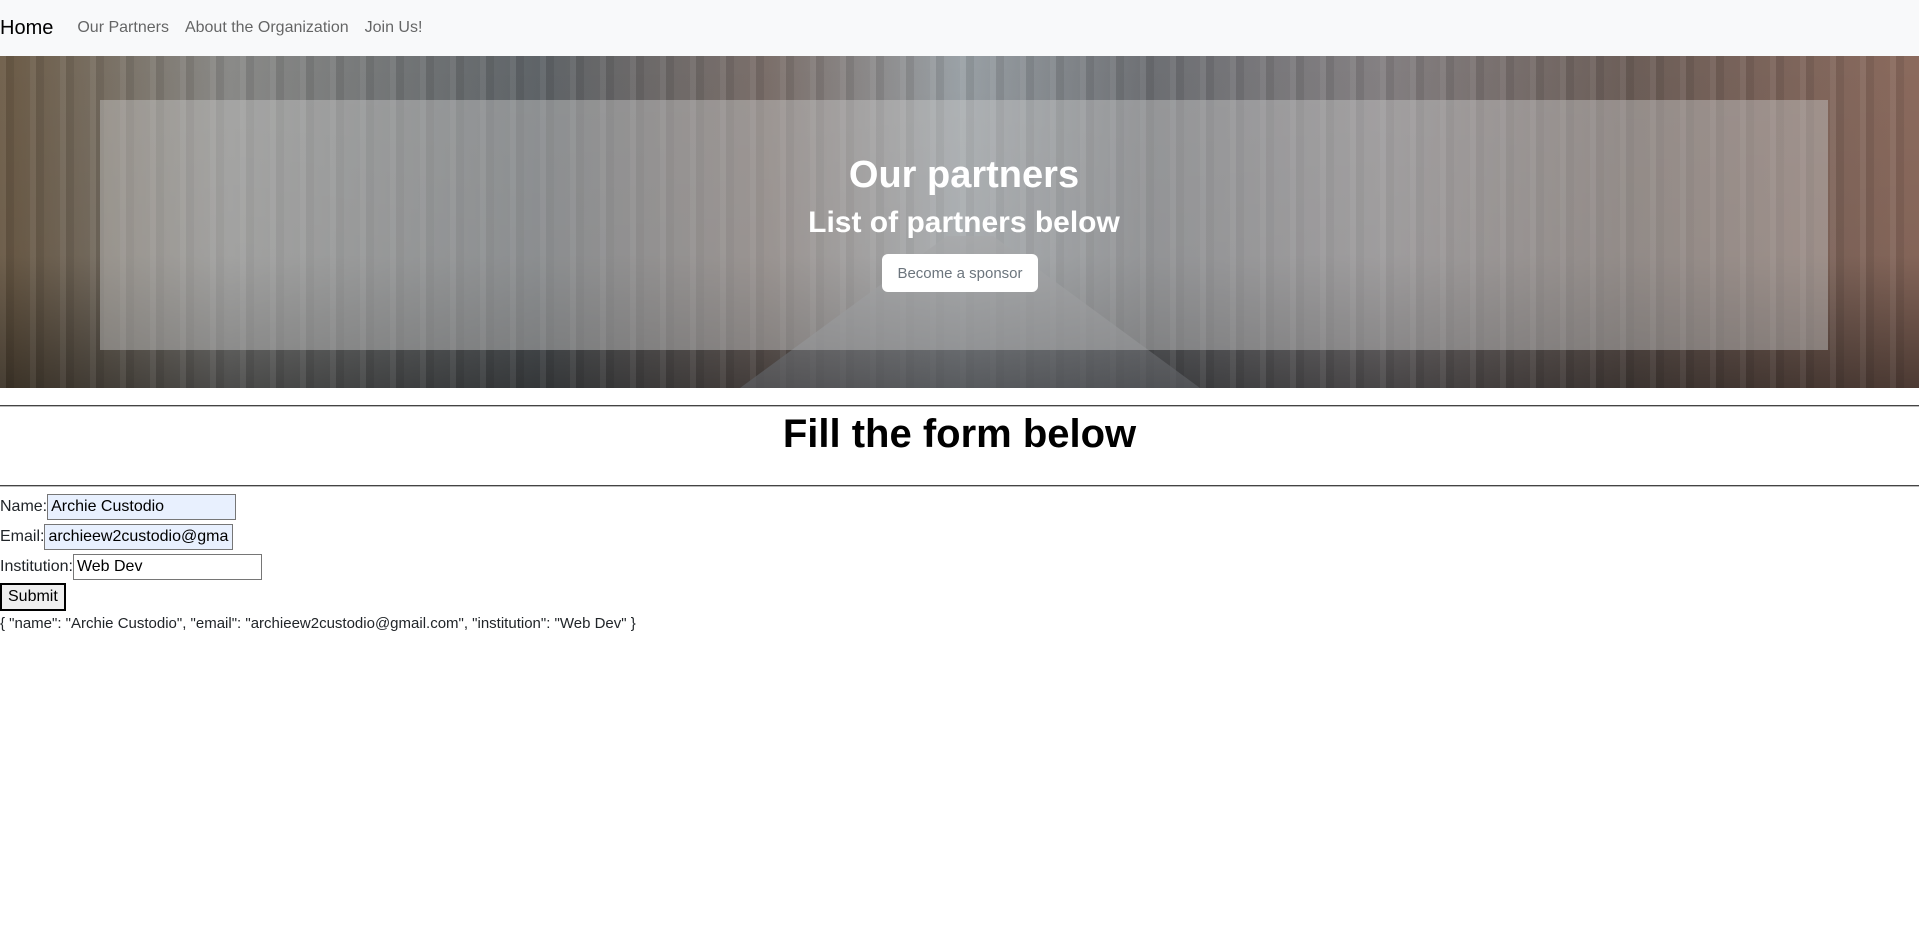 The width and height of the screenshot is (1919, 938). Describe the element at coordinates (267, 28) in the screenshot. I see `nav-link-about: About the Organization` at that location.